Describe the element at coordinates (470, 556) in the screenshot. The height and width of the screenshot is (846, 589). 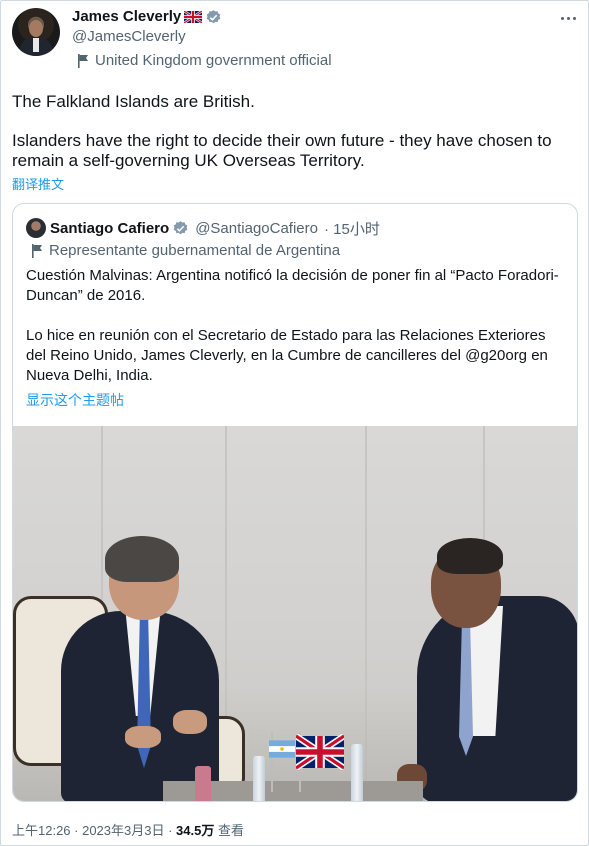
I see `right-person-hair` at that location.